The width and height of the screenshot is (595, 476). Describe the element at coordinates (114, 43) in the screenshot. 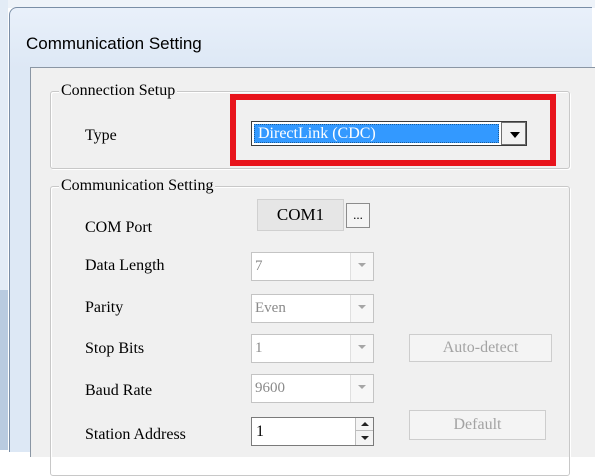

I see `window-title: Communication Setting` at that location.